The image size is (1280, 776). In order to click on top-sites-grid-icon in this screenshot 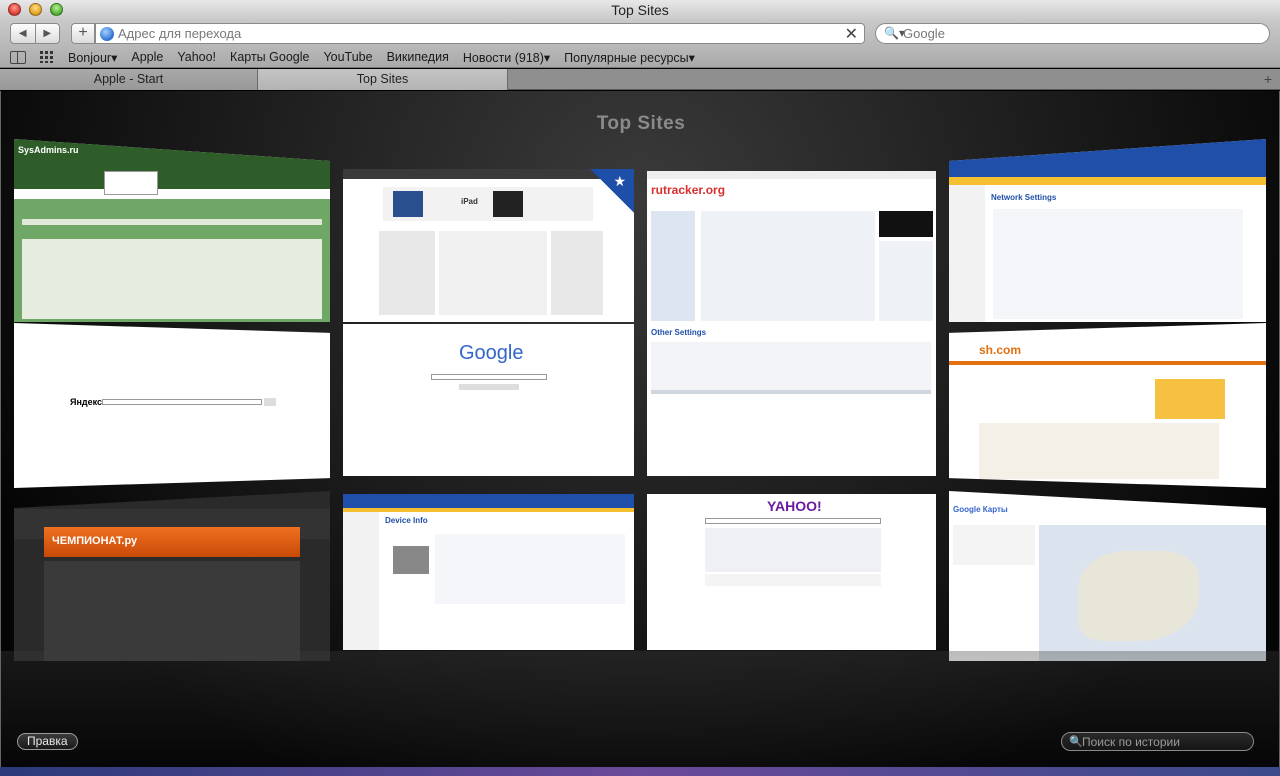, I will do `click(47, 57)`.